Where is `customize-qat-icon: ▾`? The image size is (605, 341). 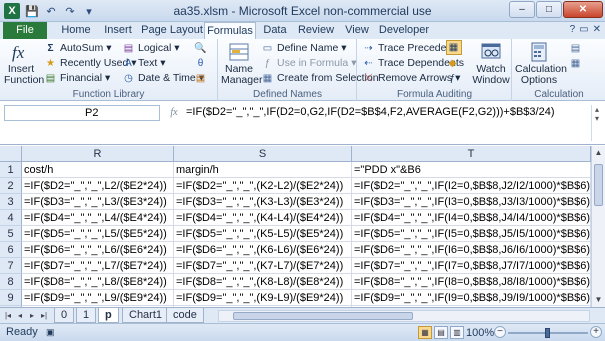 customize-qat-icon: ▾ is located at coordinates (89, 11).